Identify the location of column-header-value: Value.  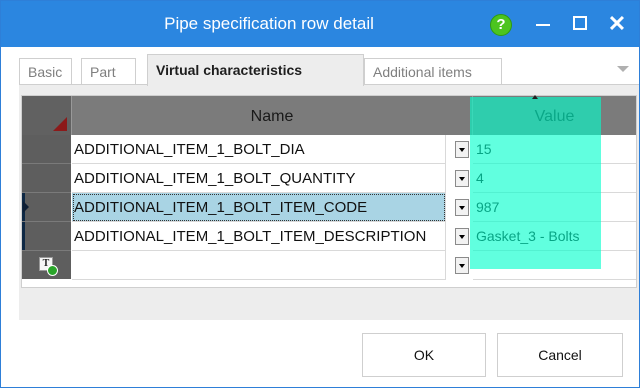
(554, 115).